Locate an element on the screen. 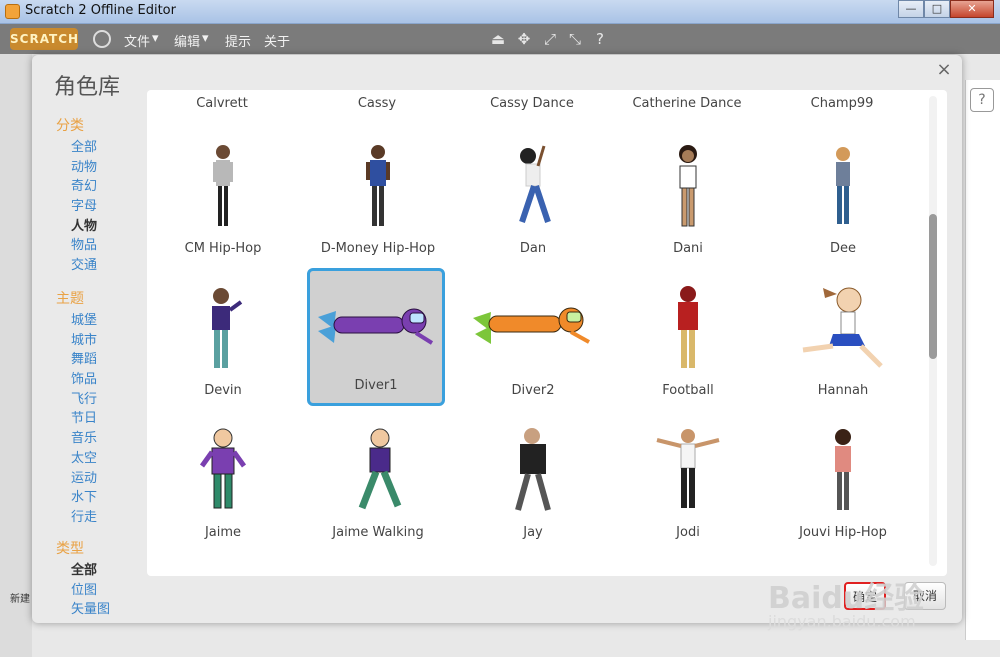 The image size is (1000, 657). sprite-tile: Jouvi Hip-Hop is located at coordinates (843, 481).